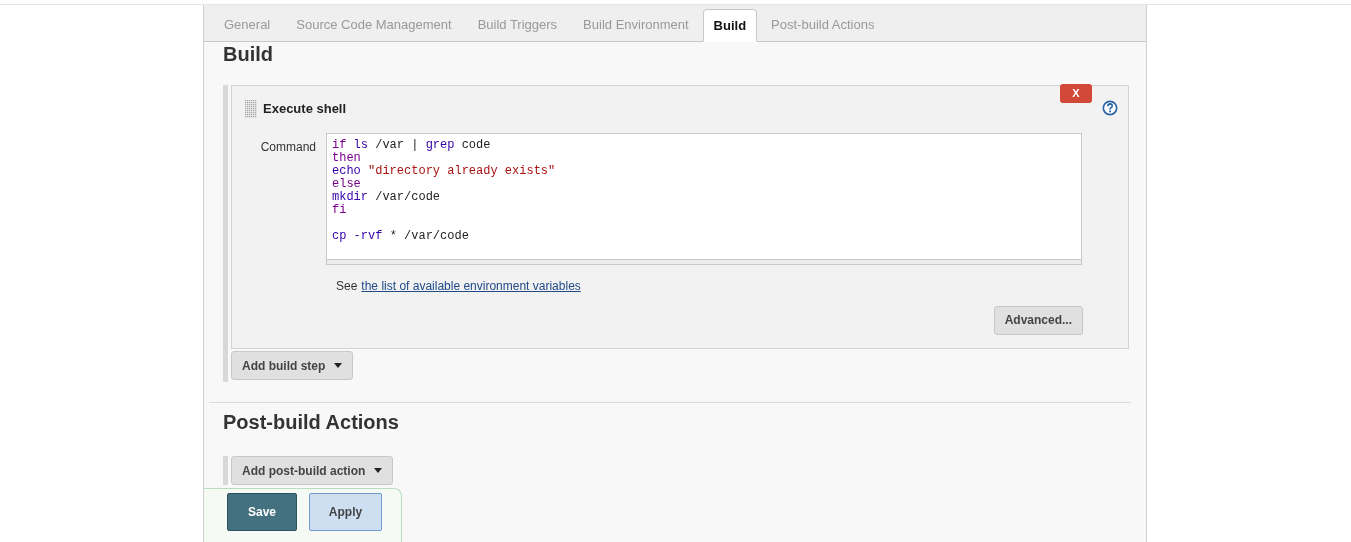 The width and height of the screenshot is (1351, 542). Describe the element at coordinates (429, 235) in the screenshot. I see `code-token: * /var/code` at that location.